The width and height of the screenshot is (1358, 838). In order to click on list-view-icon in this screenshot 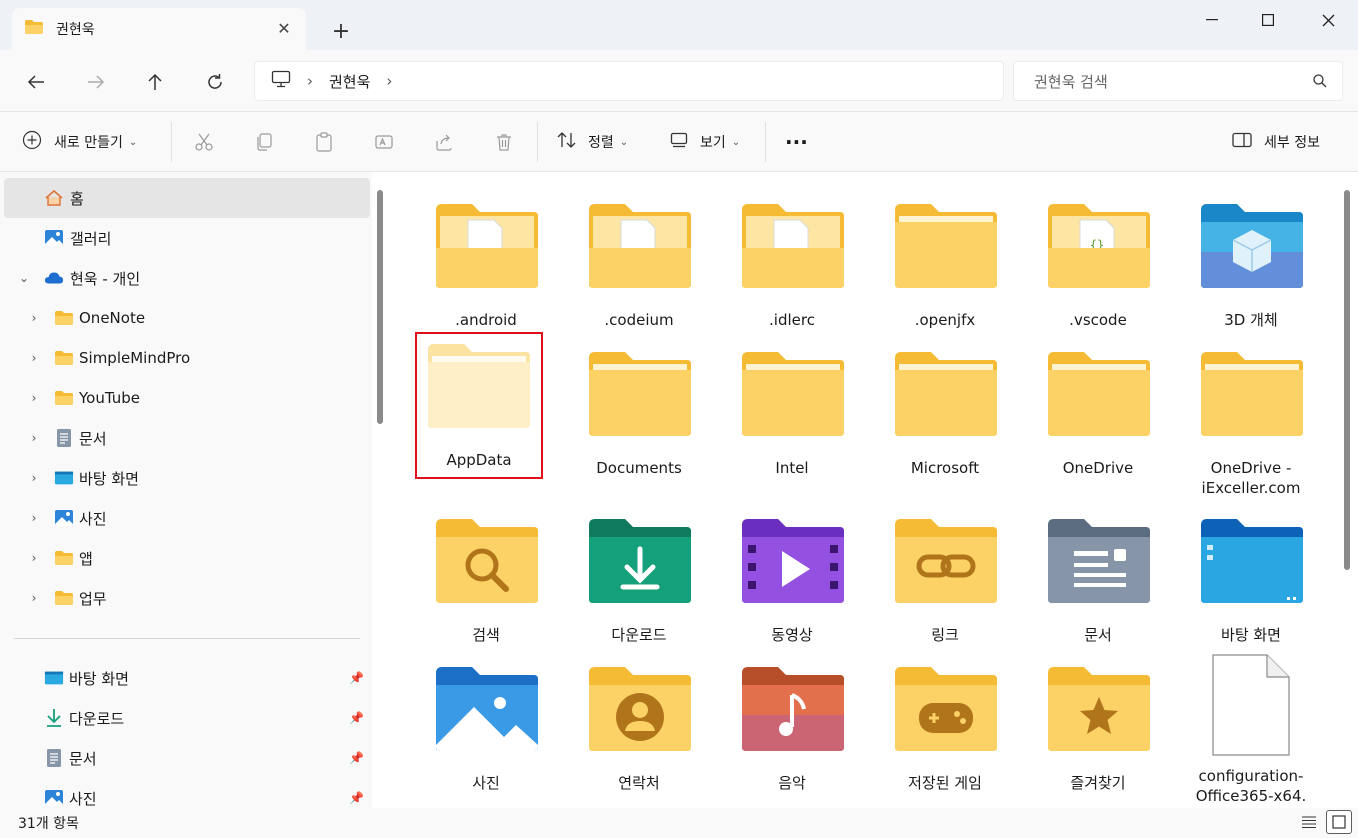, I will do `click(1309, 822)`.